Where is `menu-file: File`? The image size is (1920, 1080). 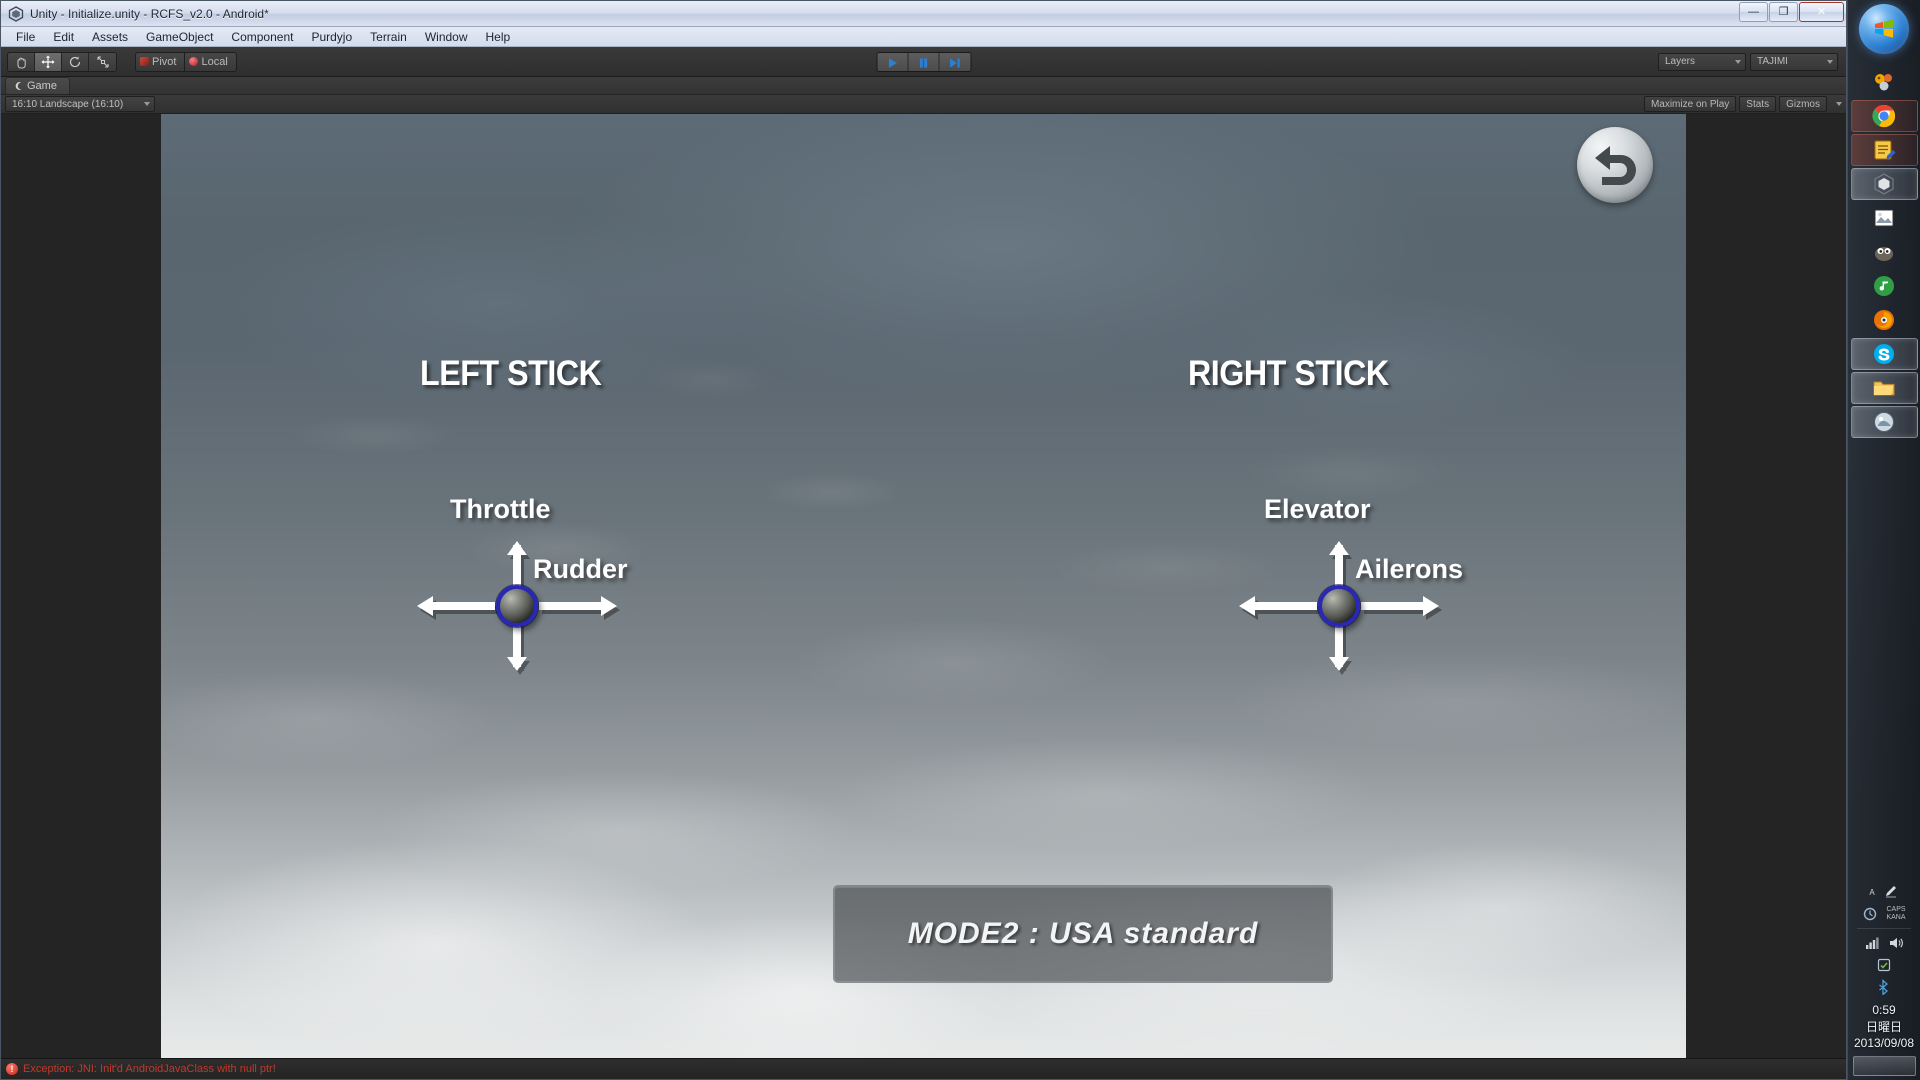
menu-file: File is located at coordinates (25, 37).